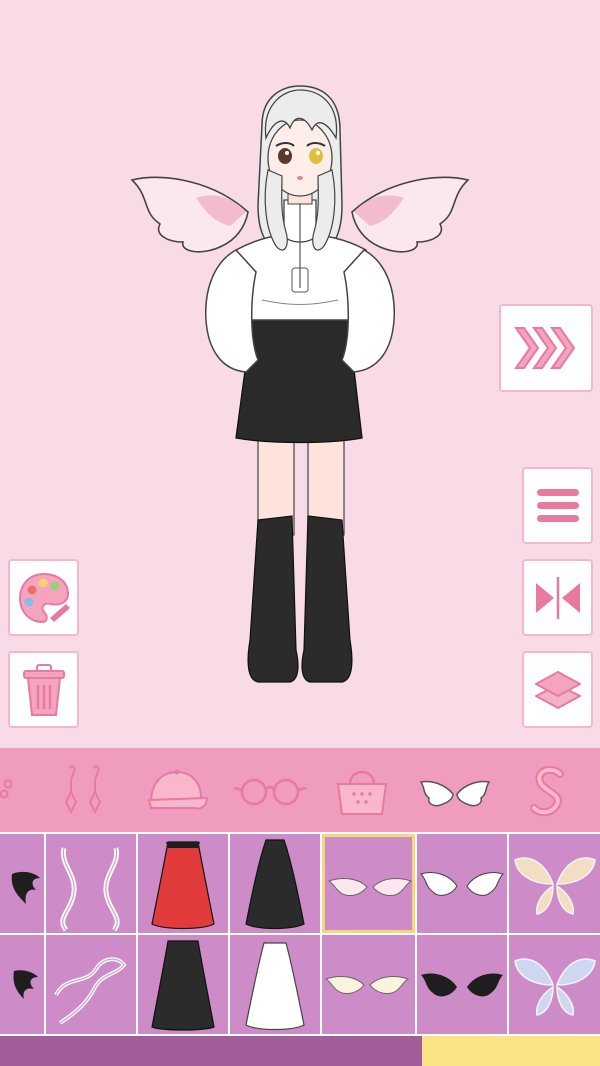  I want to click on palette-button, so click(43, 597).